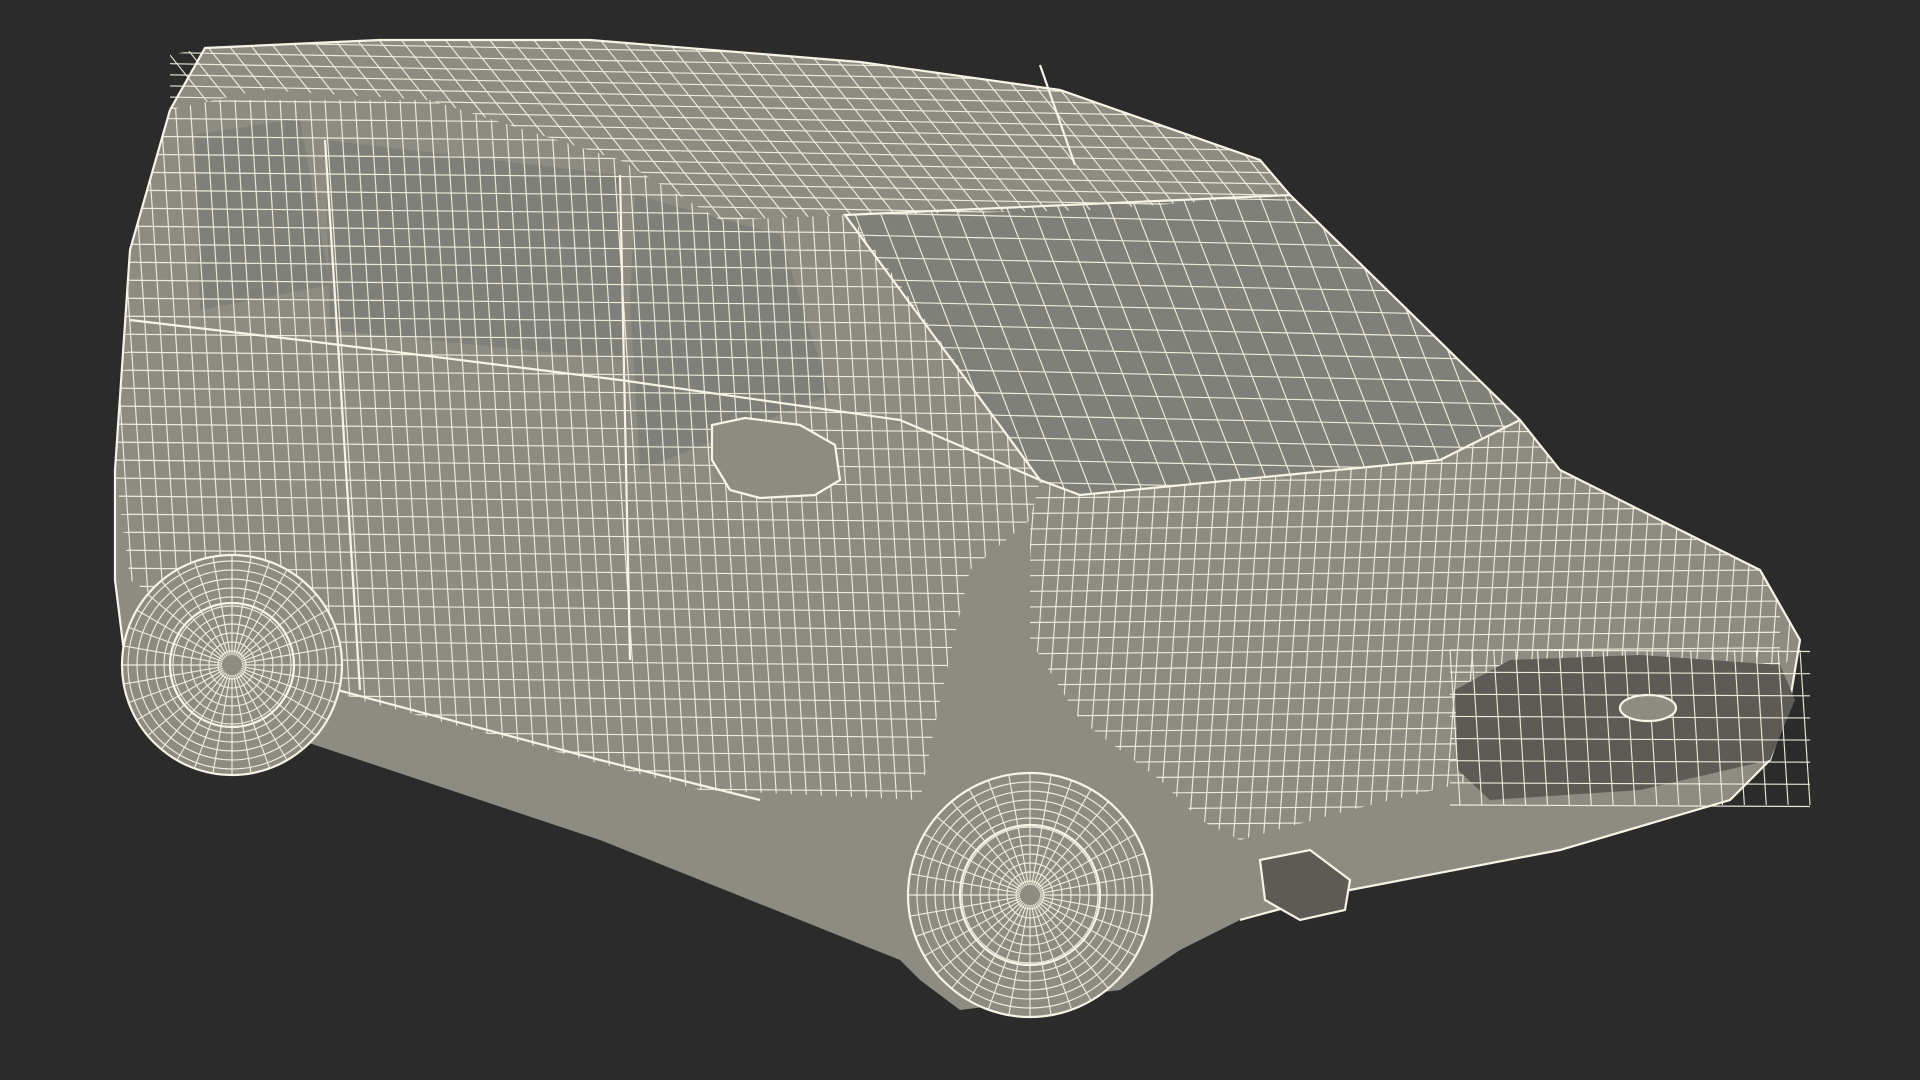  Describe the element at coordinates (232, 665) in the screenshot. I see `rear-wheel` at that location.